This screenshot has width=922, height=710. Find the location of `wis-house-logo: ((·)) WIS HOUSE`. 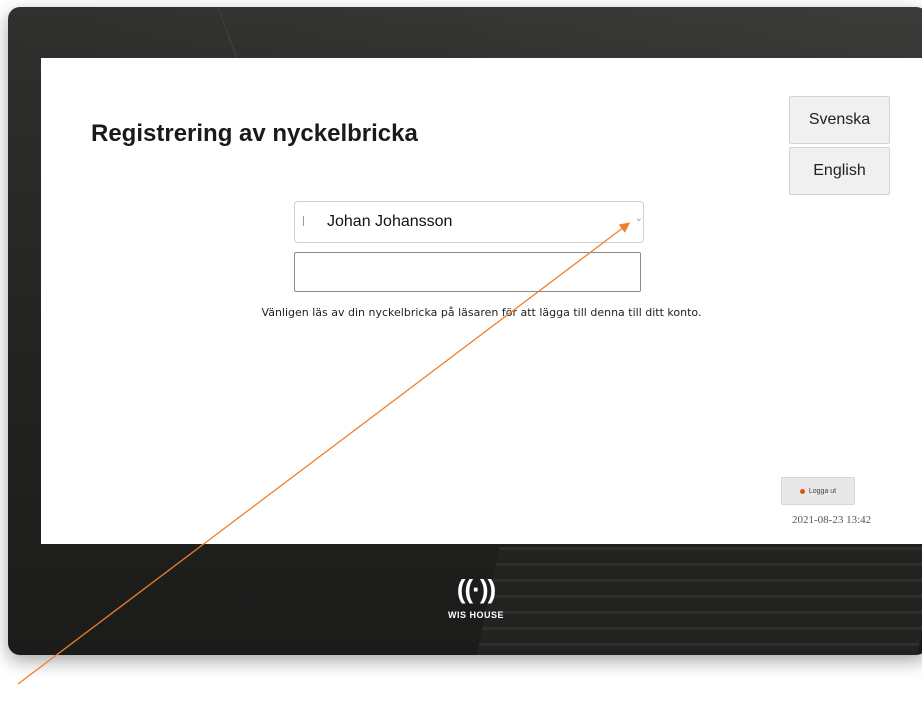

wis-house-logo: ((·)) WIS HOUSE is located at coordinates (476, 612).